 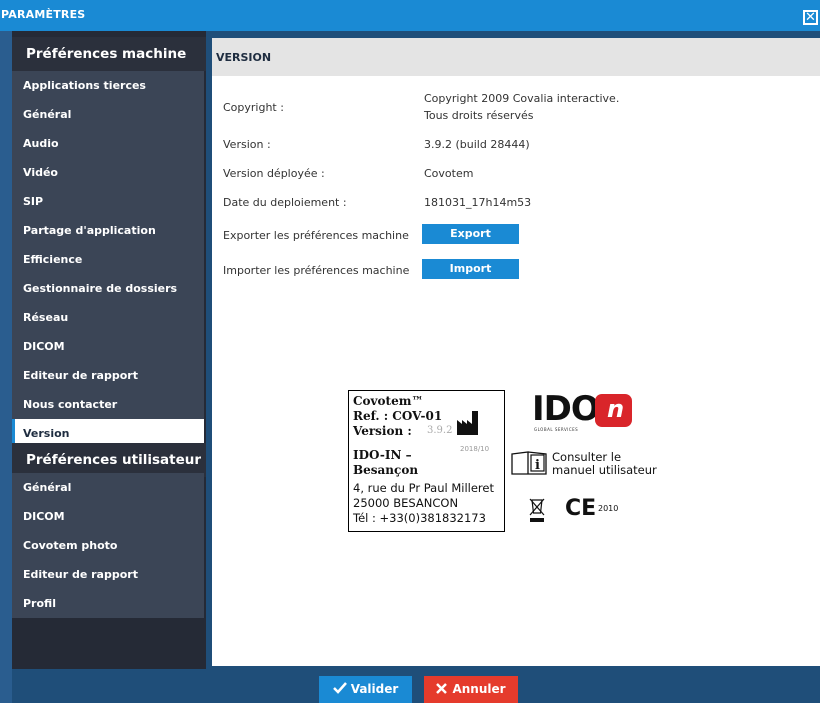 What do you see at coordinates (108, 574) in the screenshot?
I see `sidebar-item-user-editeur-rapport: Editeur de rapport` at bounding box center [108, 574].